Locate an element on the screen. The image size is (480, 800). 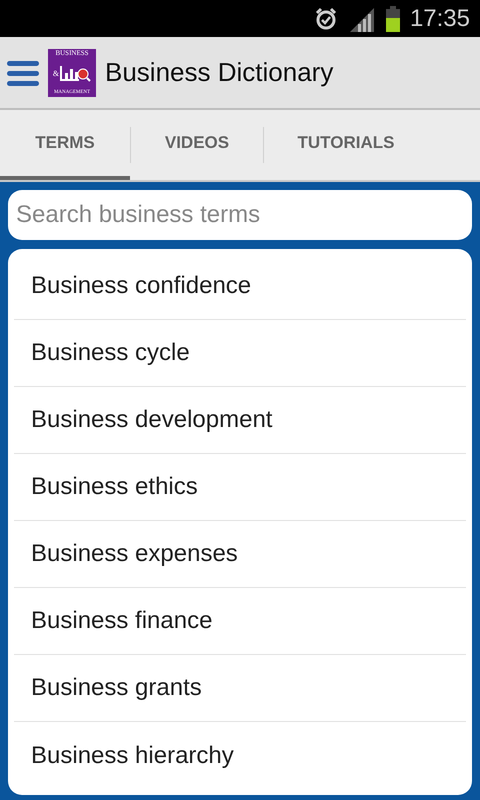
menu-icon is located at coordinates (23, 72).